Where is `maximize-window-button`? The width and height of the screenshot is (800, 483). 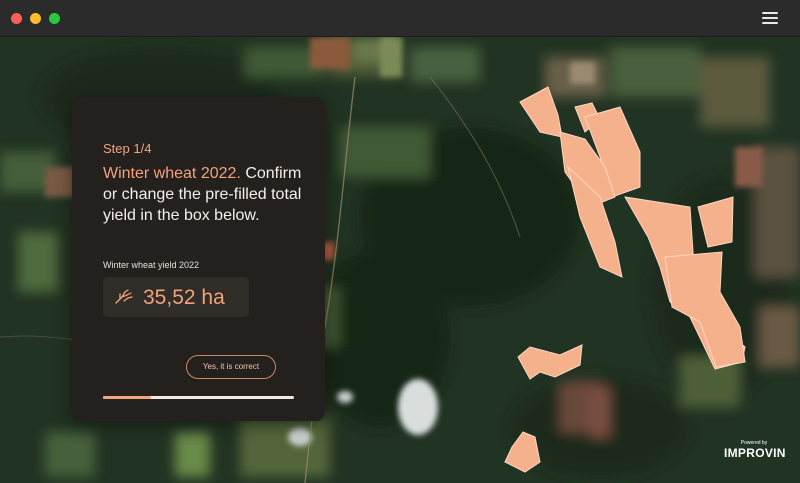 maximize-window-button is located at coordinates (54, 18).